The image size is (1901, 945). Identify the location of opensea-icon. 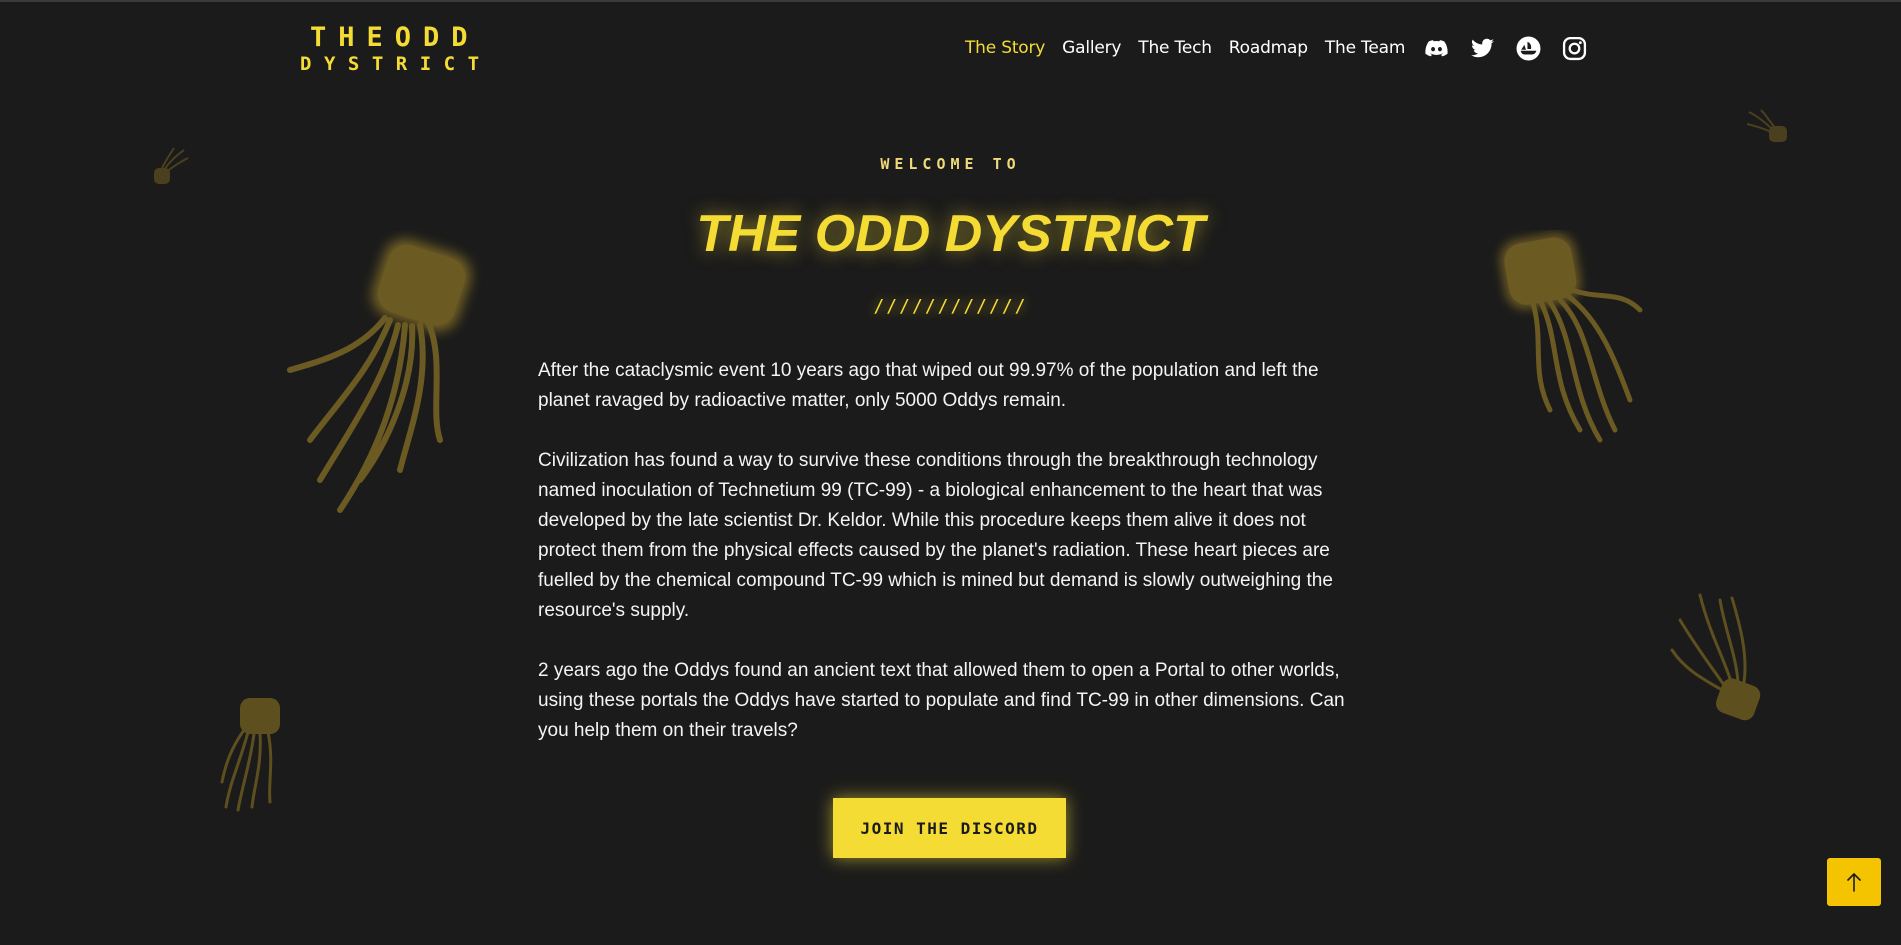
(1528, 48).